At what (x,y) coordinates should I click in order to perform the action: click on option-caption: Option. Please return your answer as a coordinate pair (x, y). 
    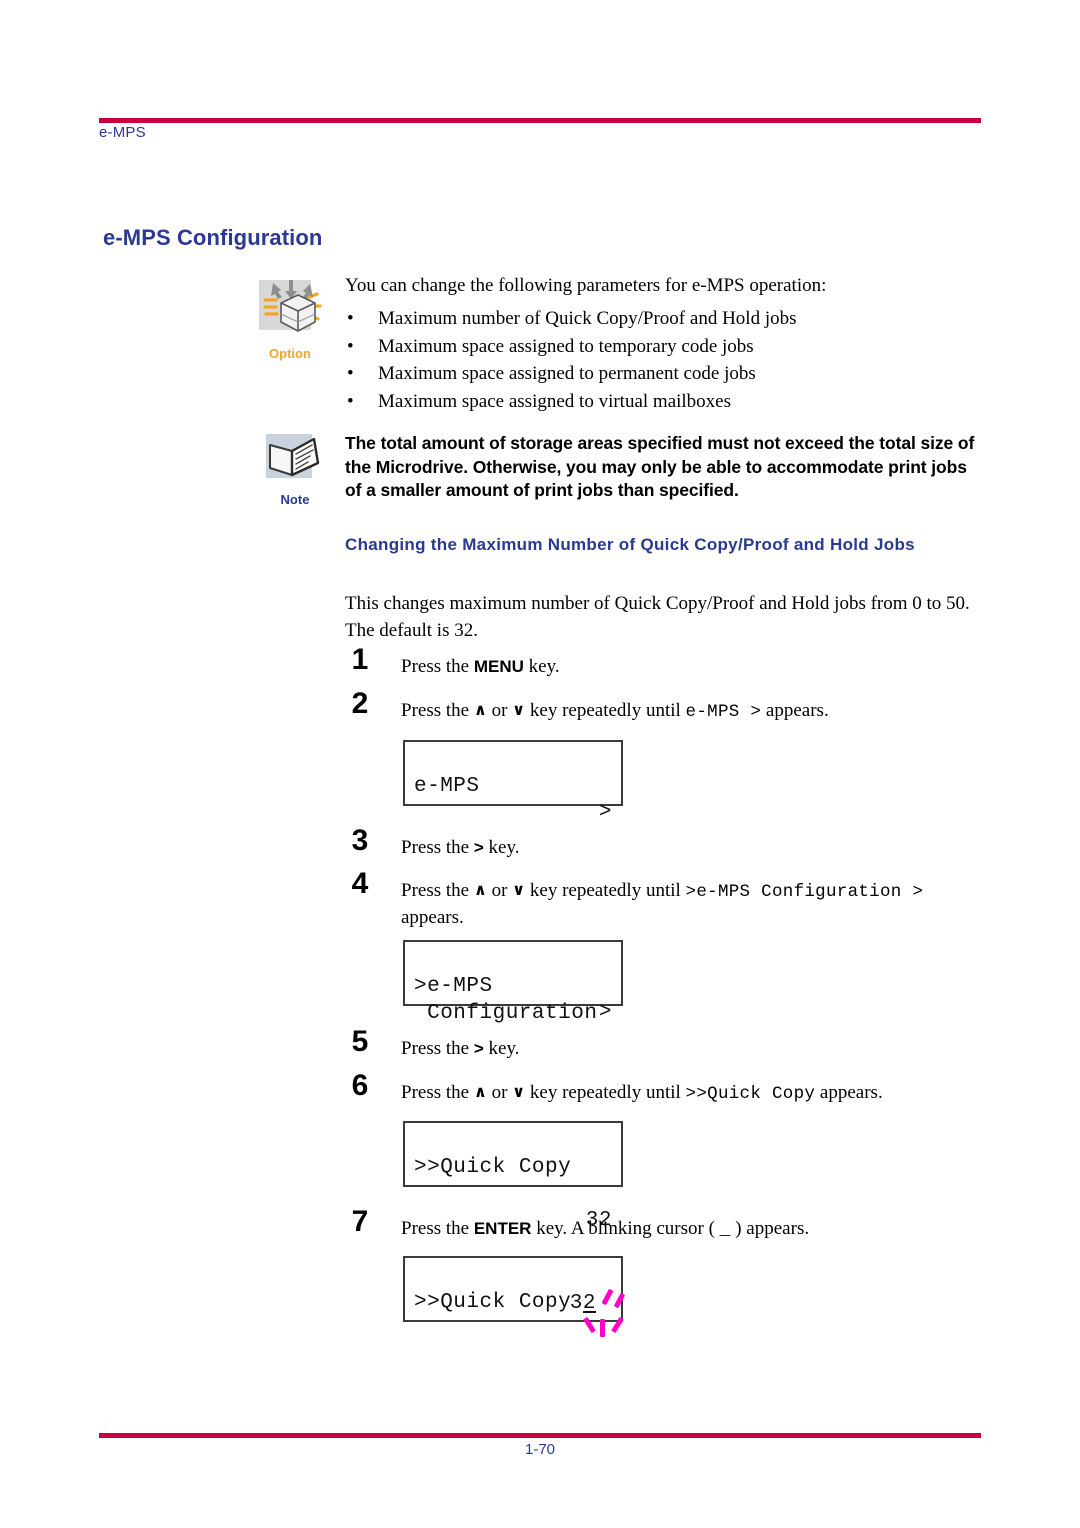
    Looking at the image, I should click on (290, 353).